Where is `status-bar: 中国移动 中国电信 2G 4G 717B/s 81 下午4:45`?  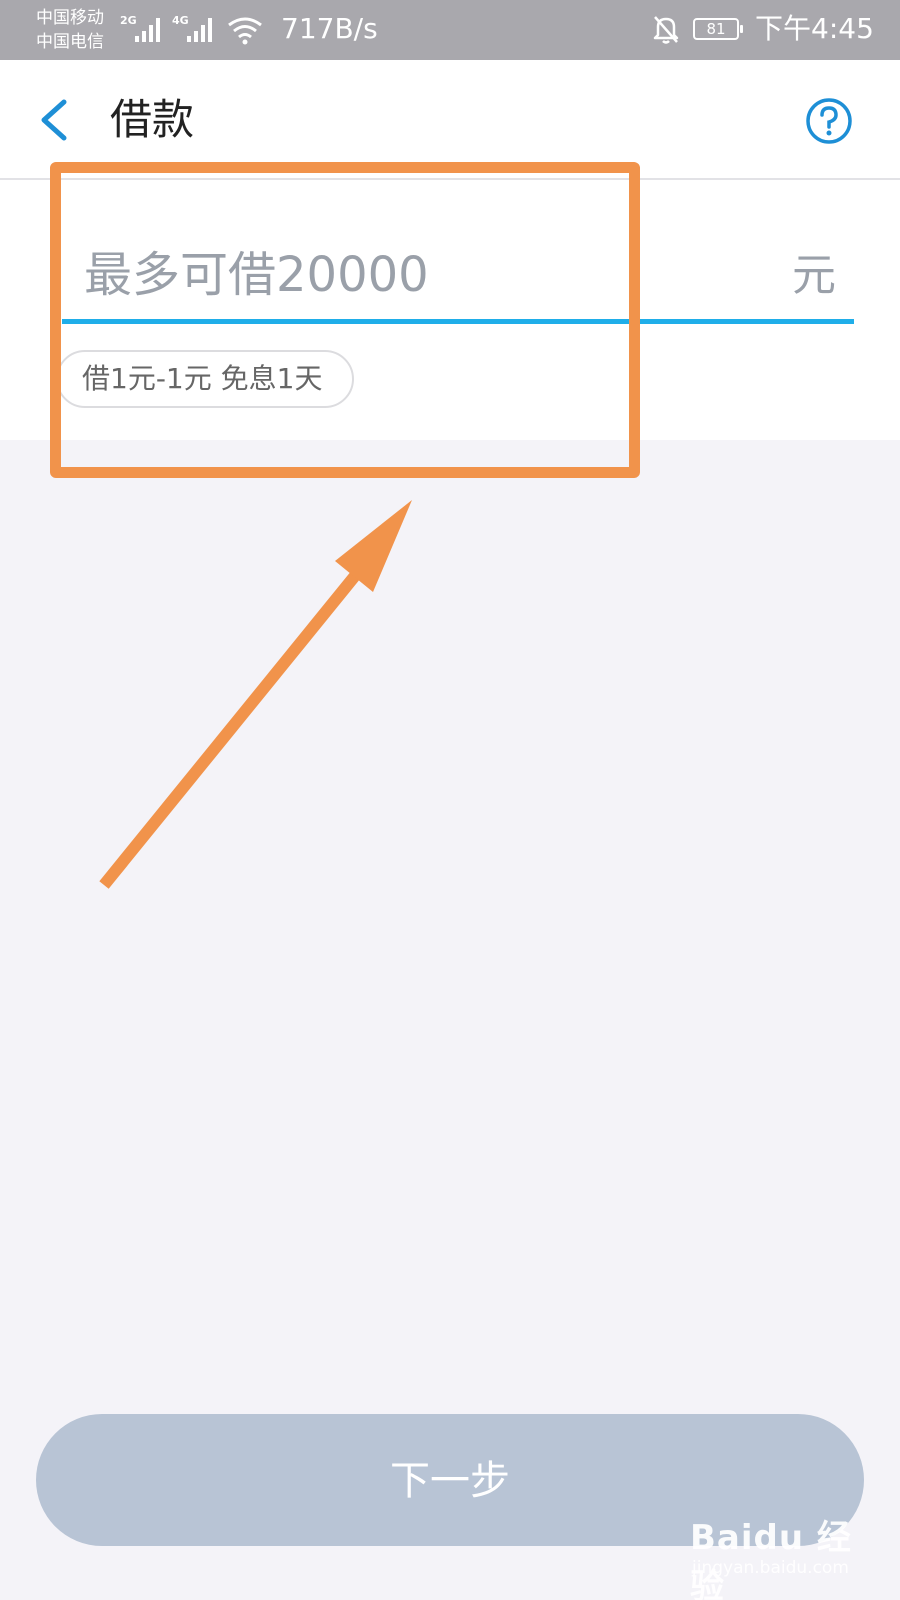 status-bar: 中国移动 中国电信 2G 4G 717B/s 81 下午4:45 is located at coordinates (450, 30).